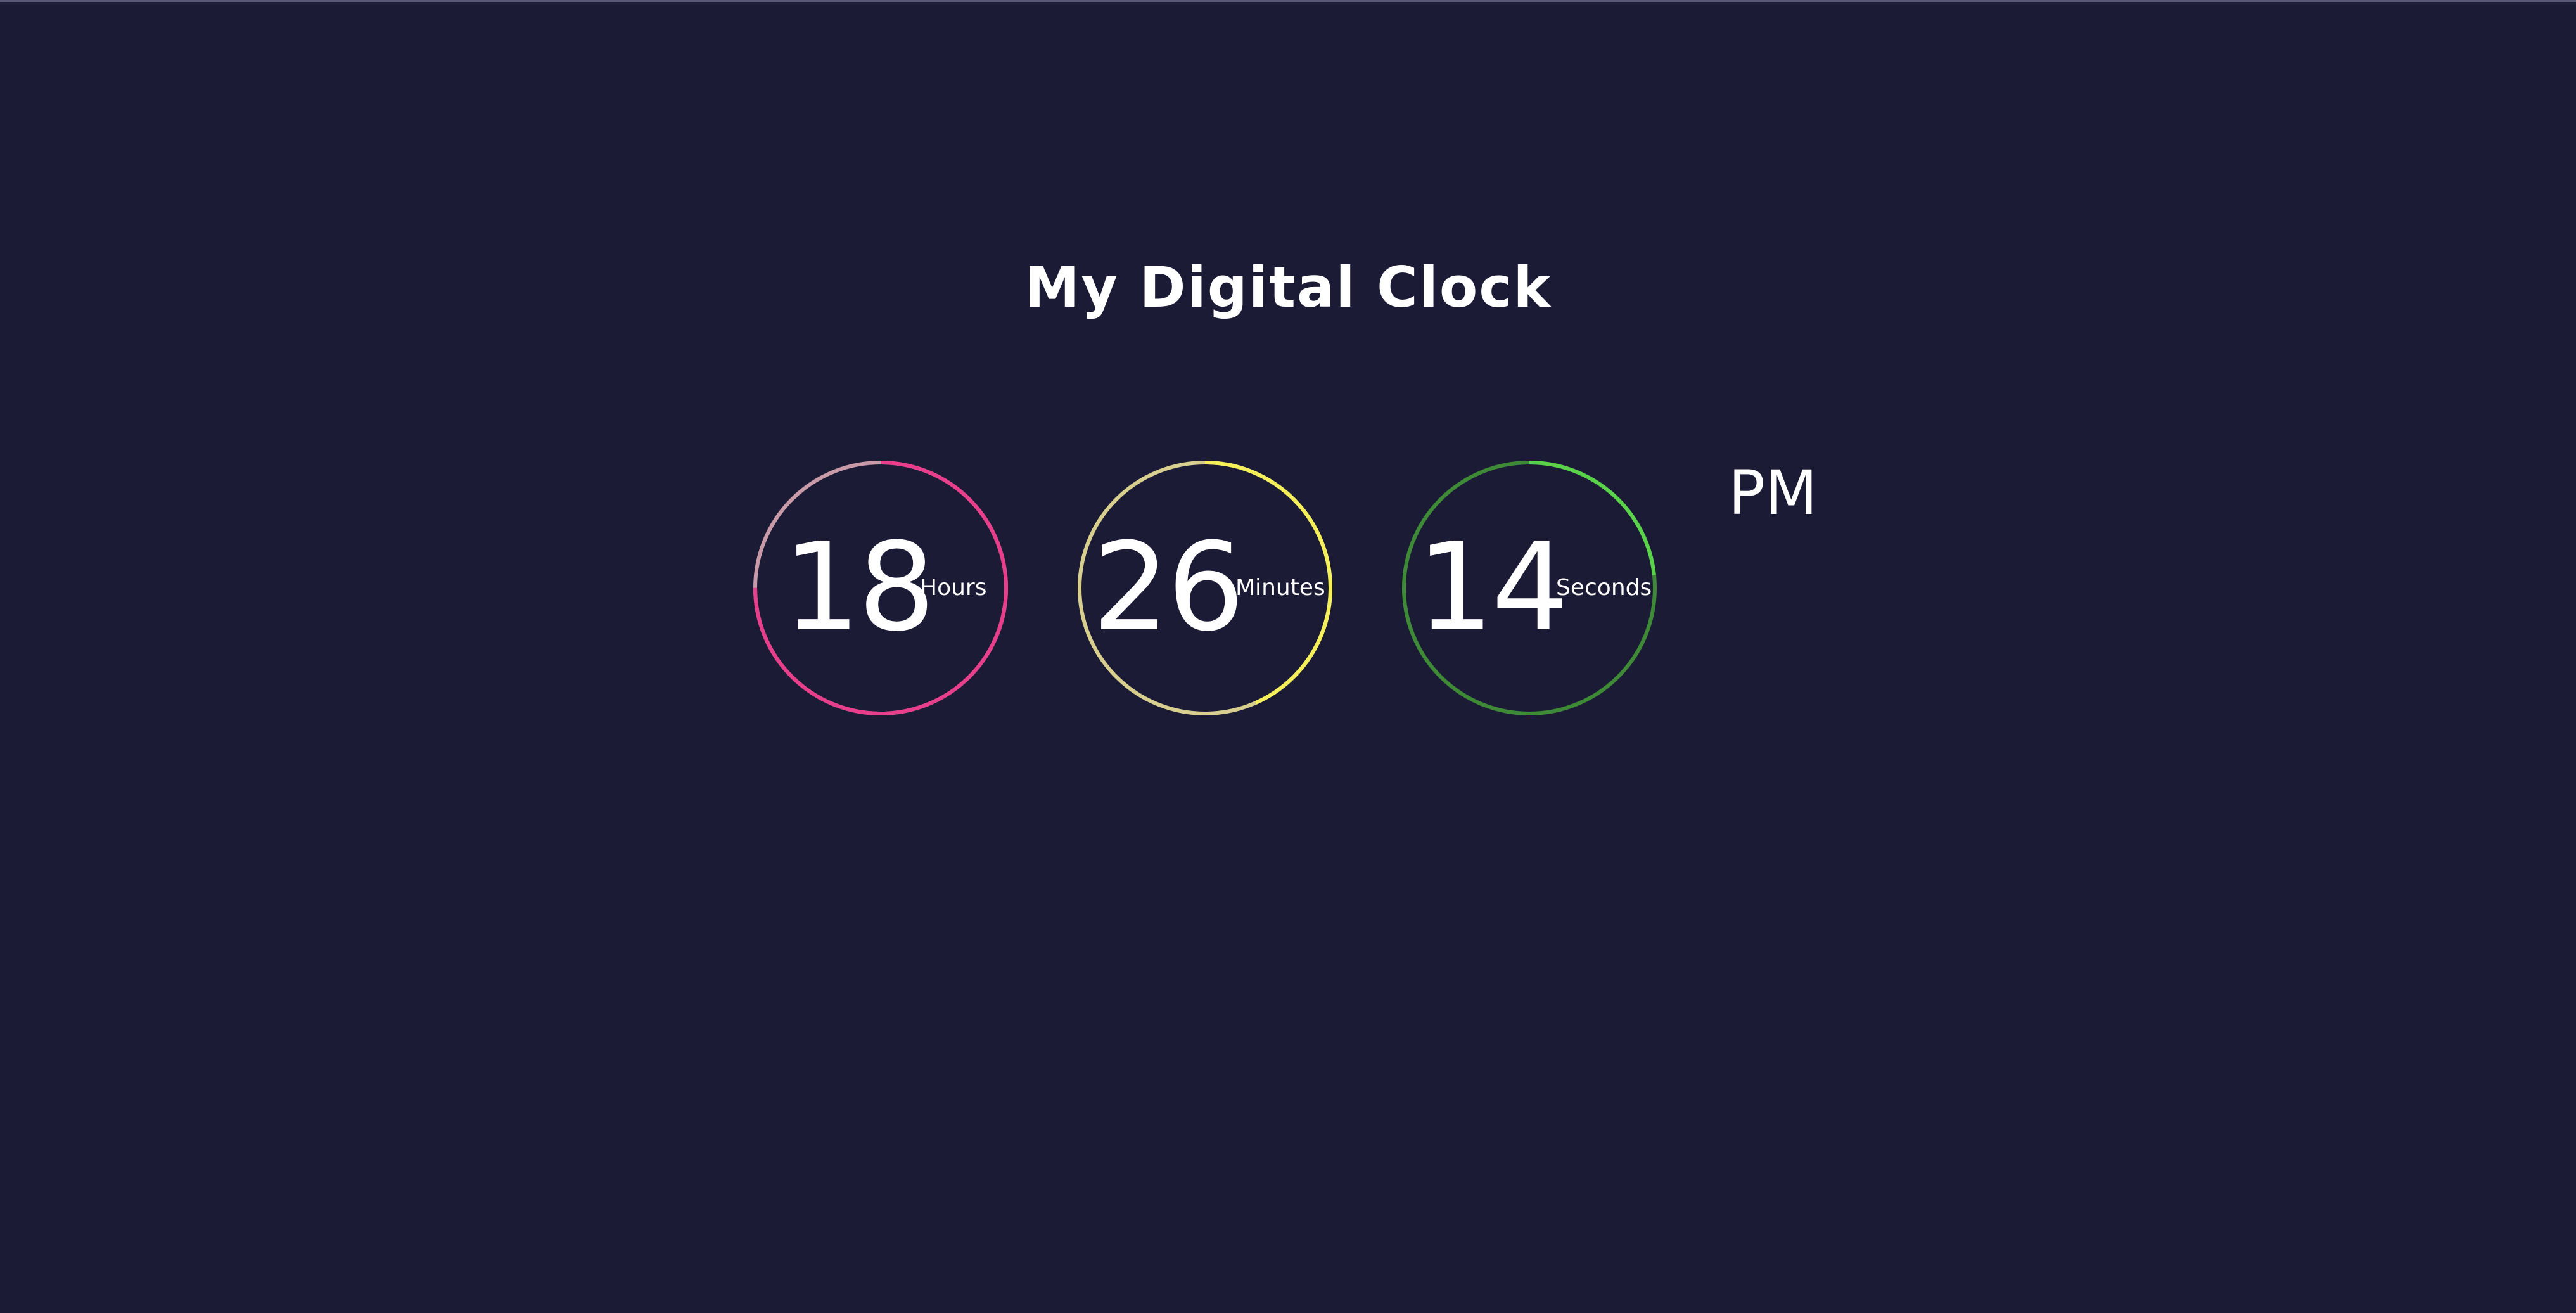 This screenshot has height=1313, width=2576. What do you see at coordinates (1288, 287) in the screenshot?
I see `page-title: My Digital Clock` at bounding box center [1288, 287].